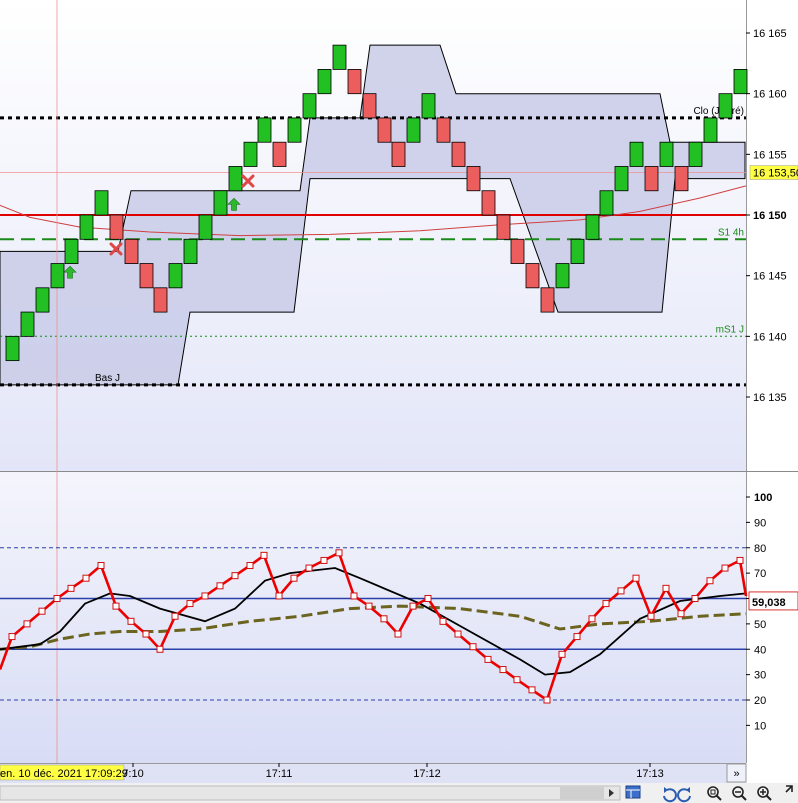  Describe the element at coordinates (736, 774) in the screenshot. I see `scroll-end-label: »` at that location.